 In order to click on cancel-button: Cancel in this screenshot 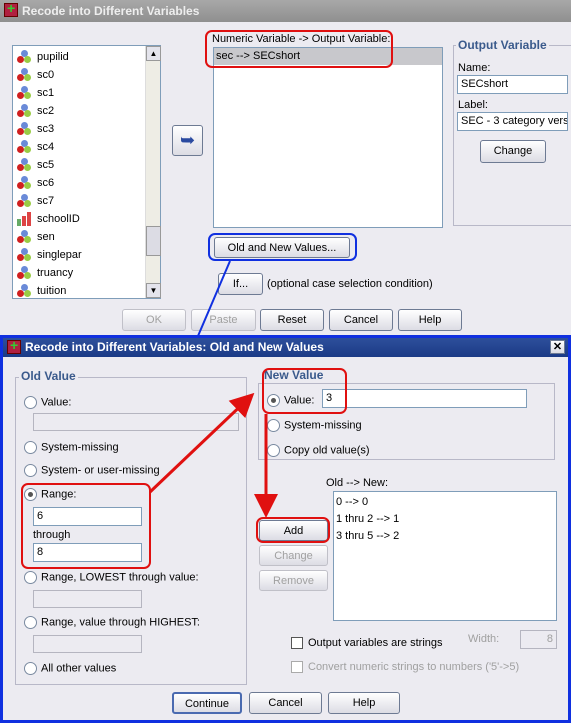, I will do `click(361, 320)`.